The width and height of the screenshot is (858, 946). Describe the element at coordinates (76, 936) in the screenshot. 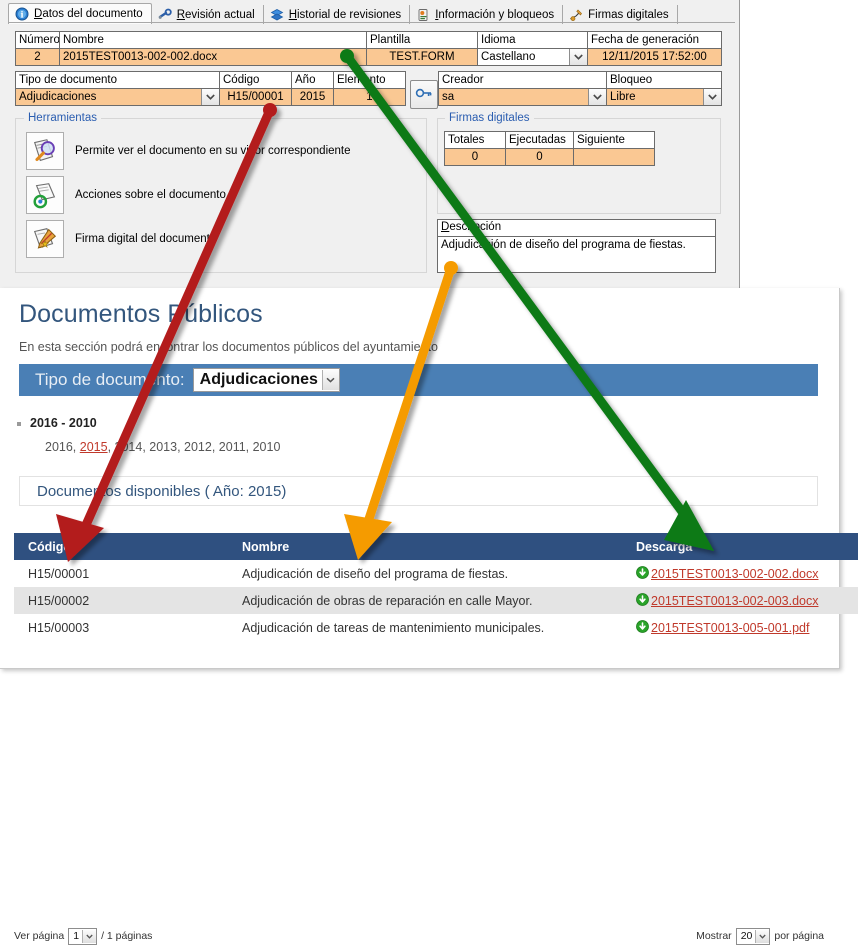

I see `page-select-value: 1` at that location.